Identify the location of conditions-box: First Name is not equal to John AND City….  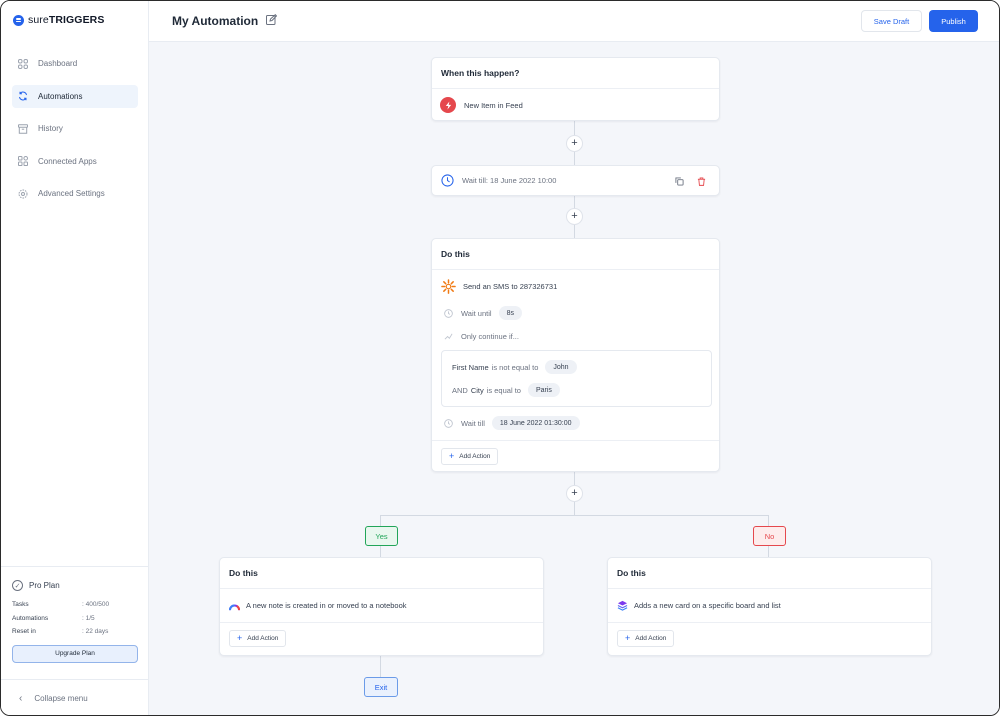
(576, 378).